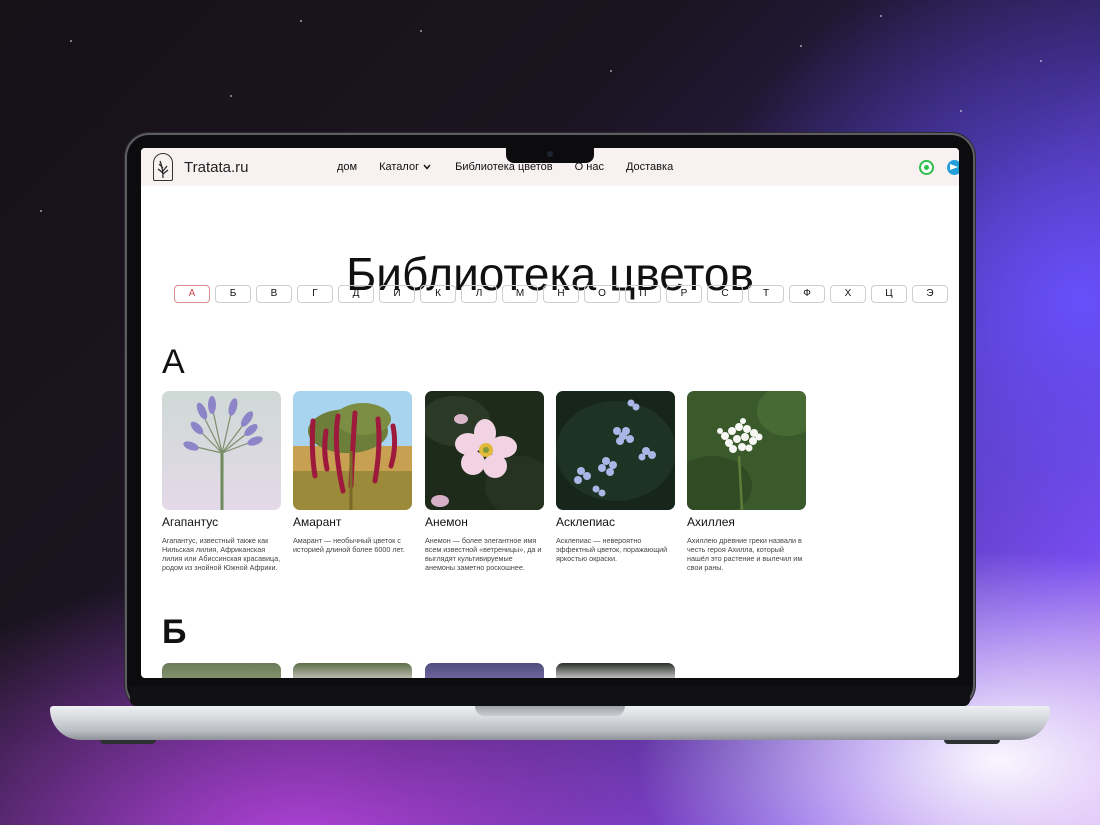 Image resolution: width=1100 pixels, height=825 pixels. What do you see at coordinates (602, 294) in the screenshot?
I see `letter-filter-button: О` at bounding box center [602, 294].